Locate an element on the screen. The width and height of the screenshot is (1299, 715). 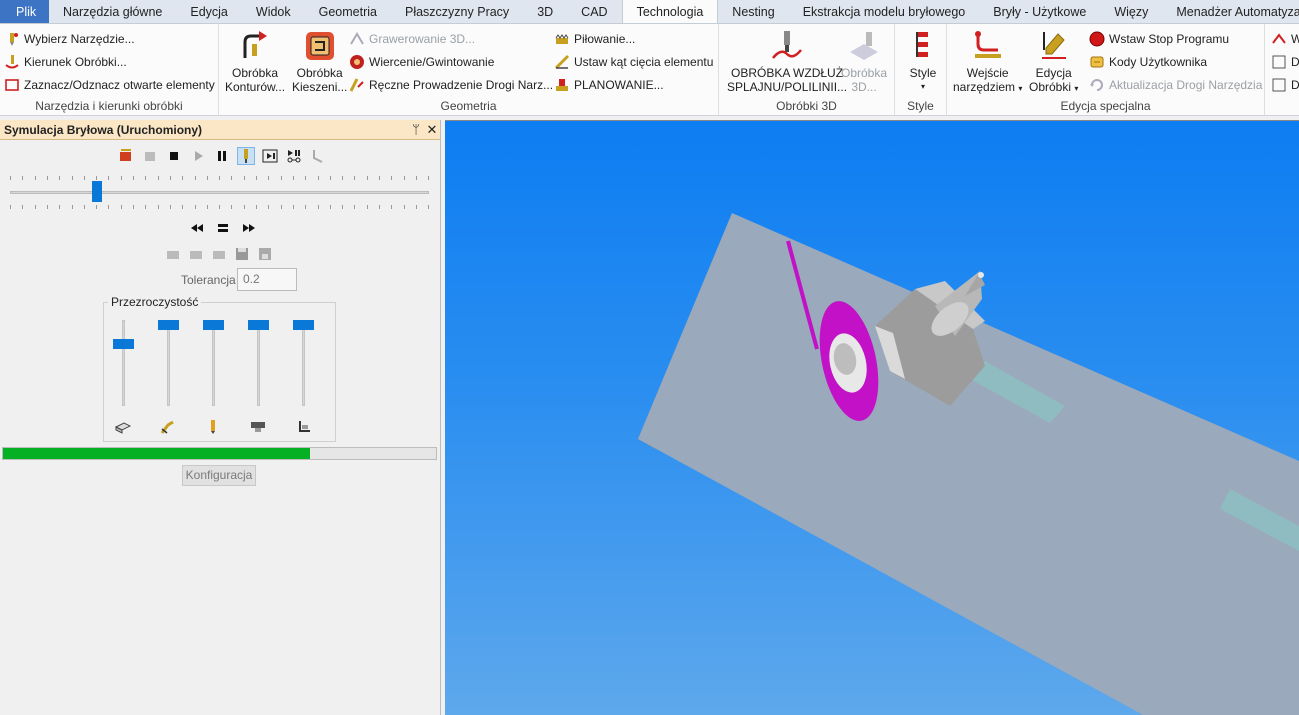
transparency-thumb-toolpath is located at coordinates (168, 325).